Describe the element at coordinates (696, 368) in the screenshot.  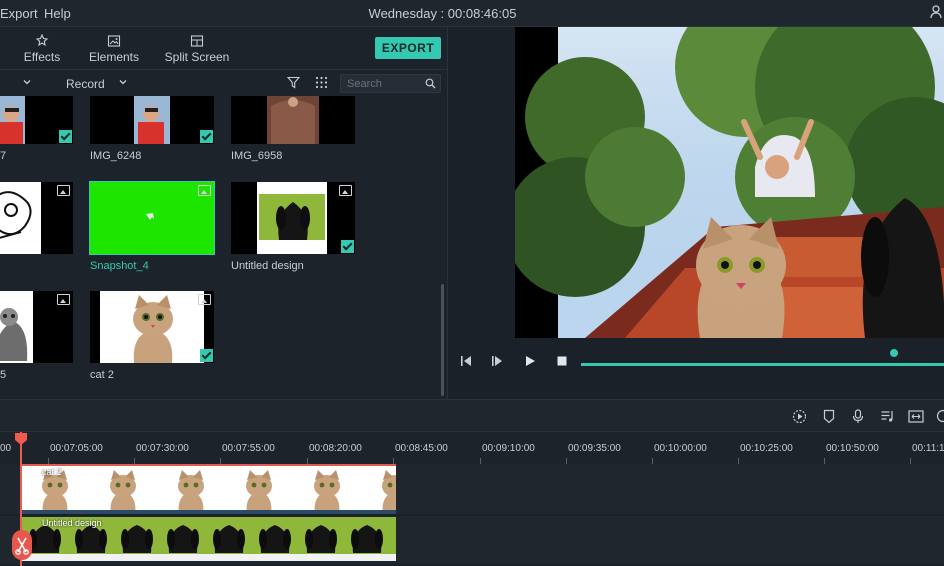
I see `playback-controls` at that location.